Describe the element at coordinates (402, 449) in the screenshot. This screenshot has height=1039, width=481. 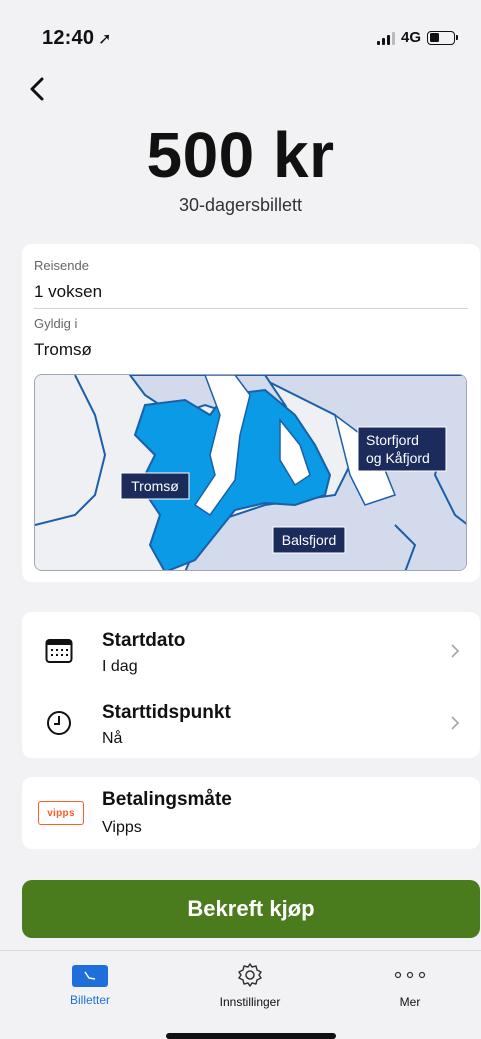
I see `map-label-storfjord: Storfjord og Kåfjord` at that location.